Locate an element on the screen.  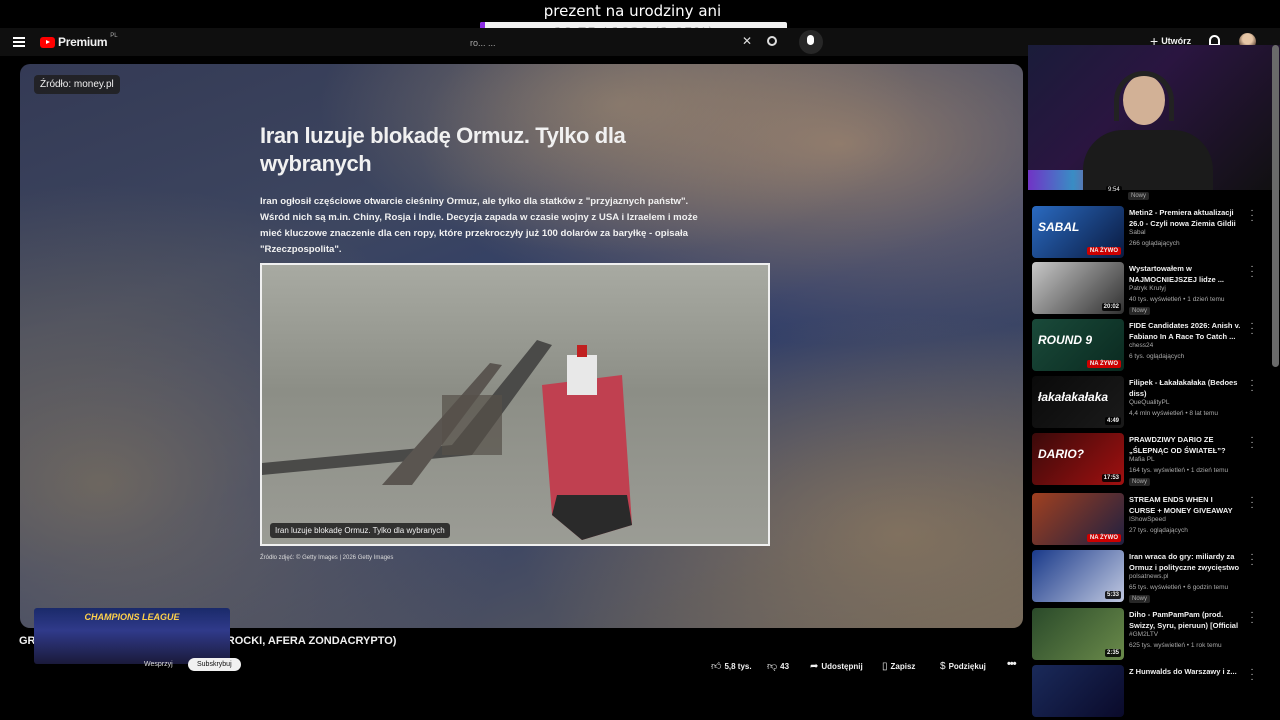
video-thumbnail: 20:02 is located at coordinates (1078, 288).